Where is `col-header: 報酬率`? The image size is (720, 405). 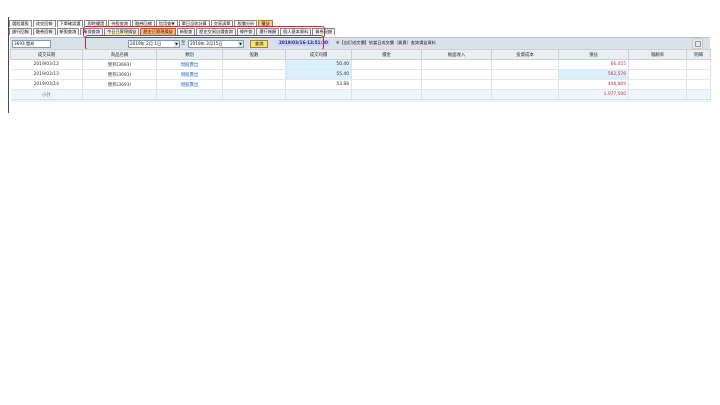 col-header: 報酬率 is located at coordinates (657, 54).